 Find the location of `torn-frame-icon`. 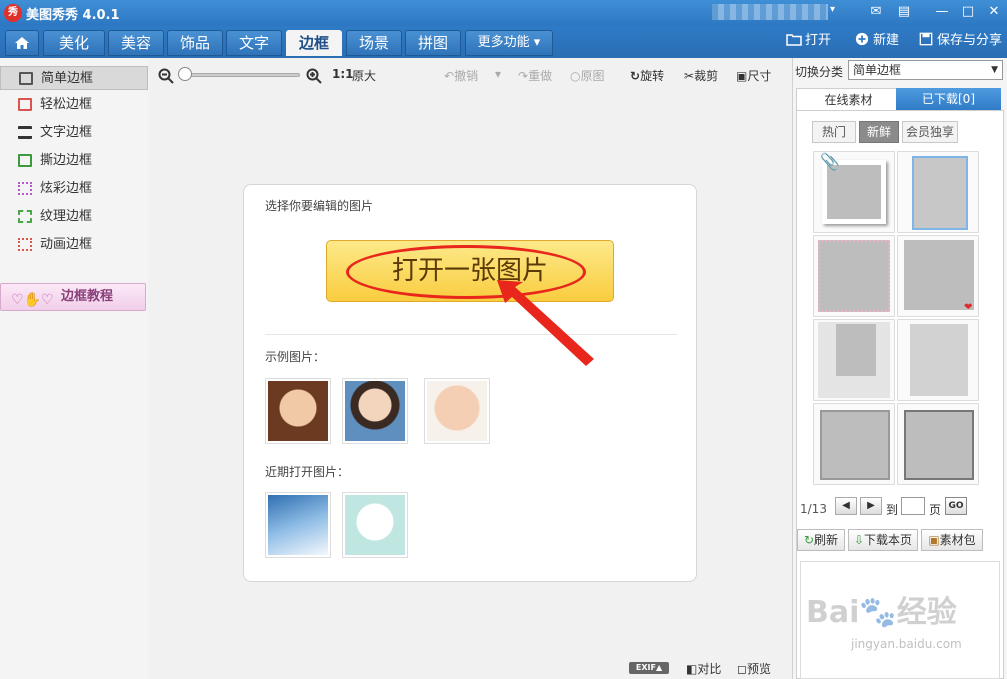

torn-frame-icon is located at coordinates (25, 160).